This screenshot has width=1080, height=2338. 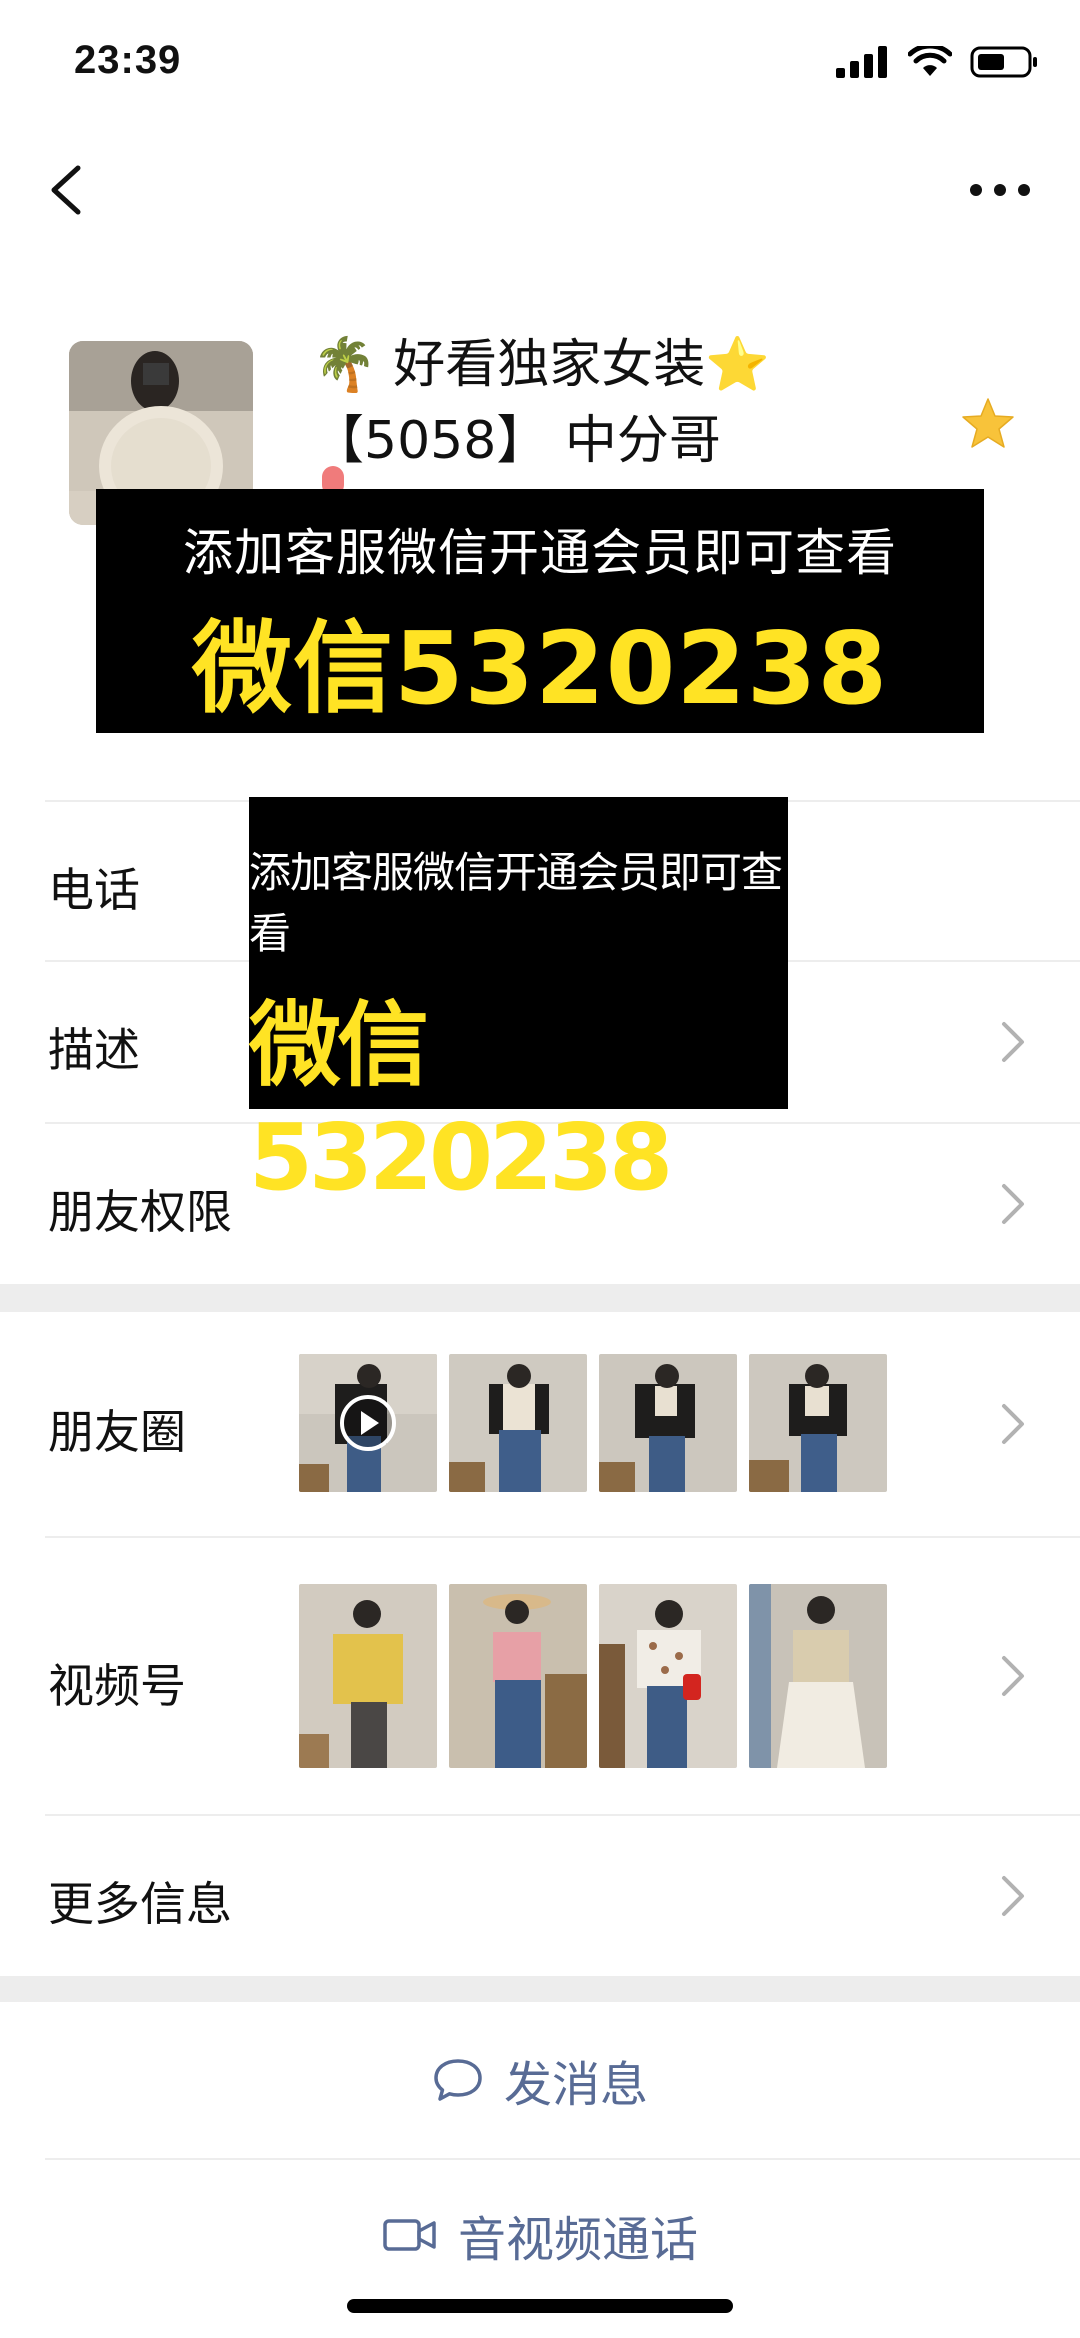 What do you see at coordinates (541, 365) in the screenshot?
I see `contact-name-line1: 🌴 好看独家女装⭐` at bounding box center [541, 365].